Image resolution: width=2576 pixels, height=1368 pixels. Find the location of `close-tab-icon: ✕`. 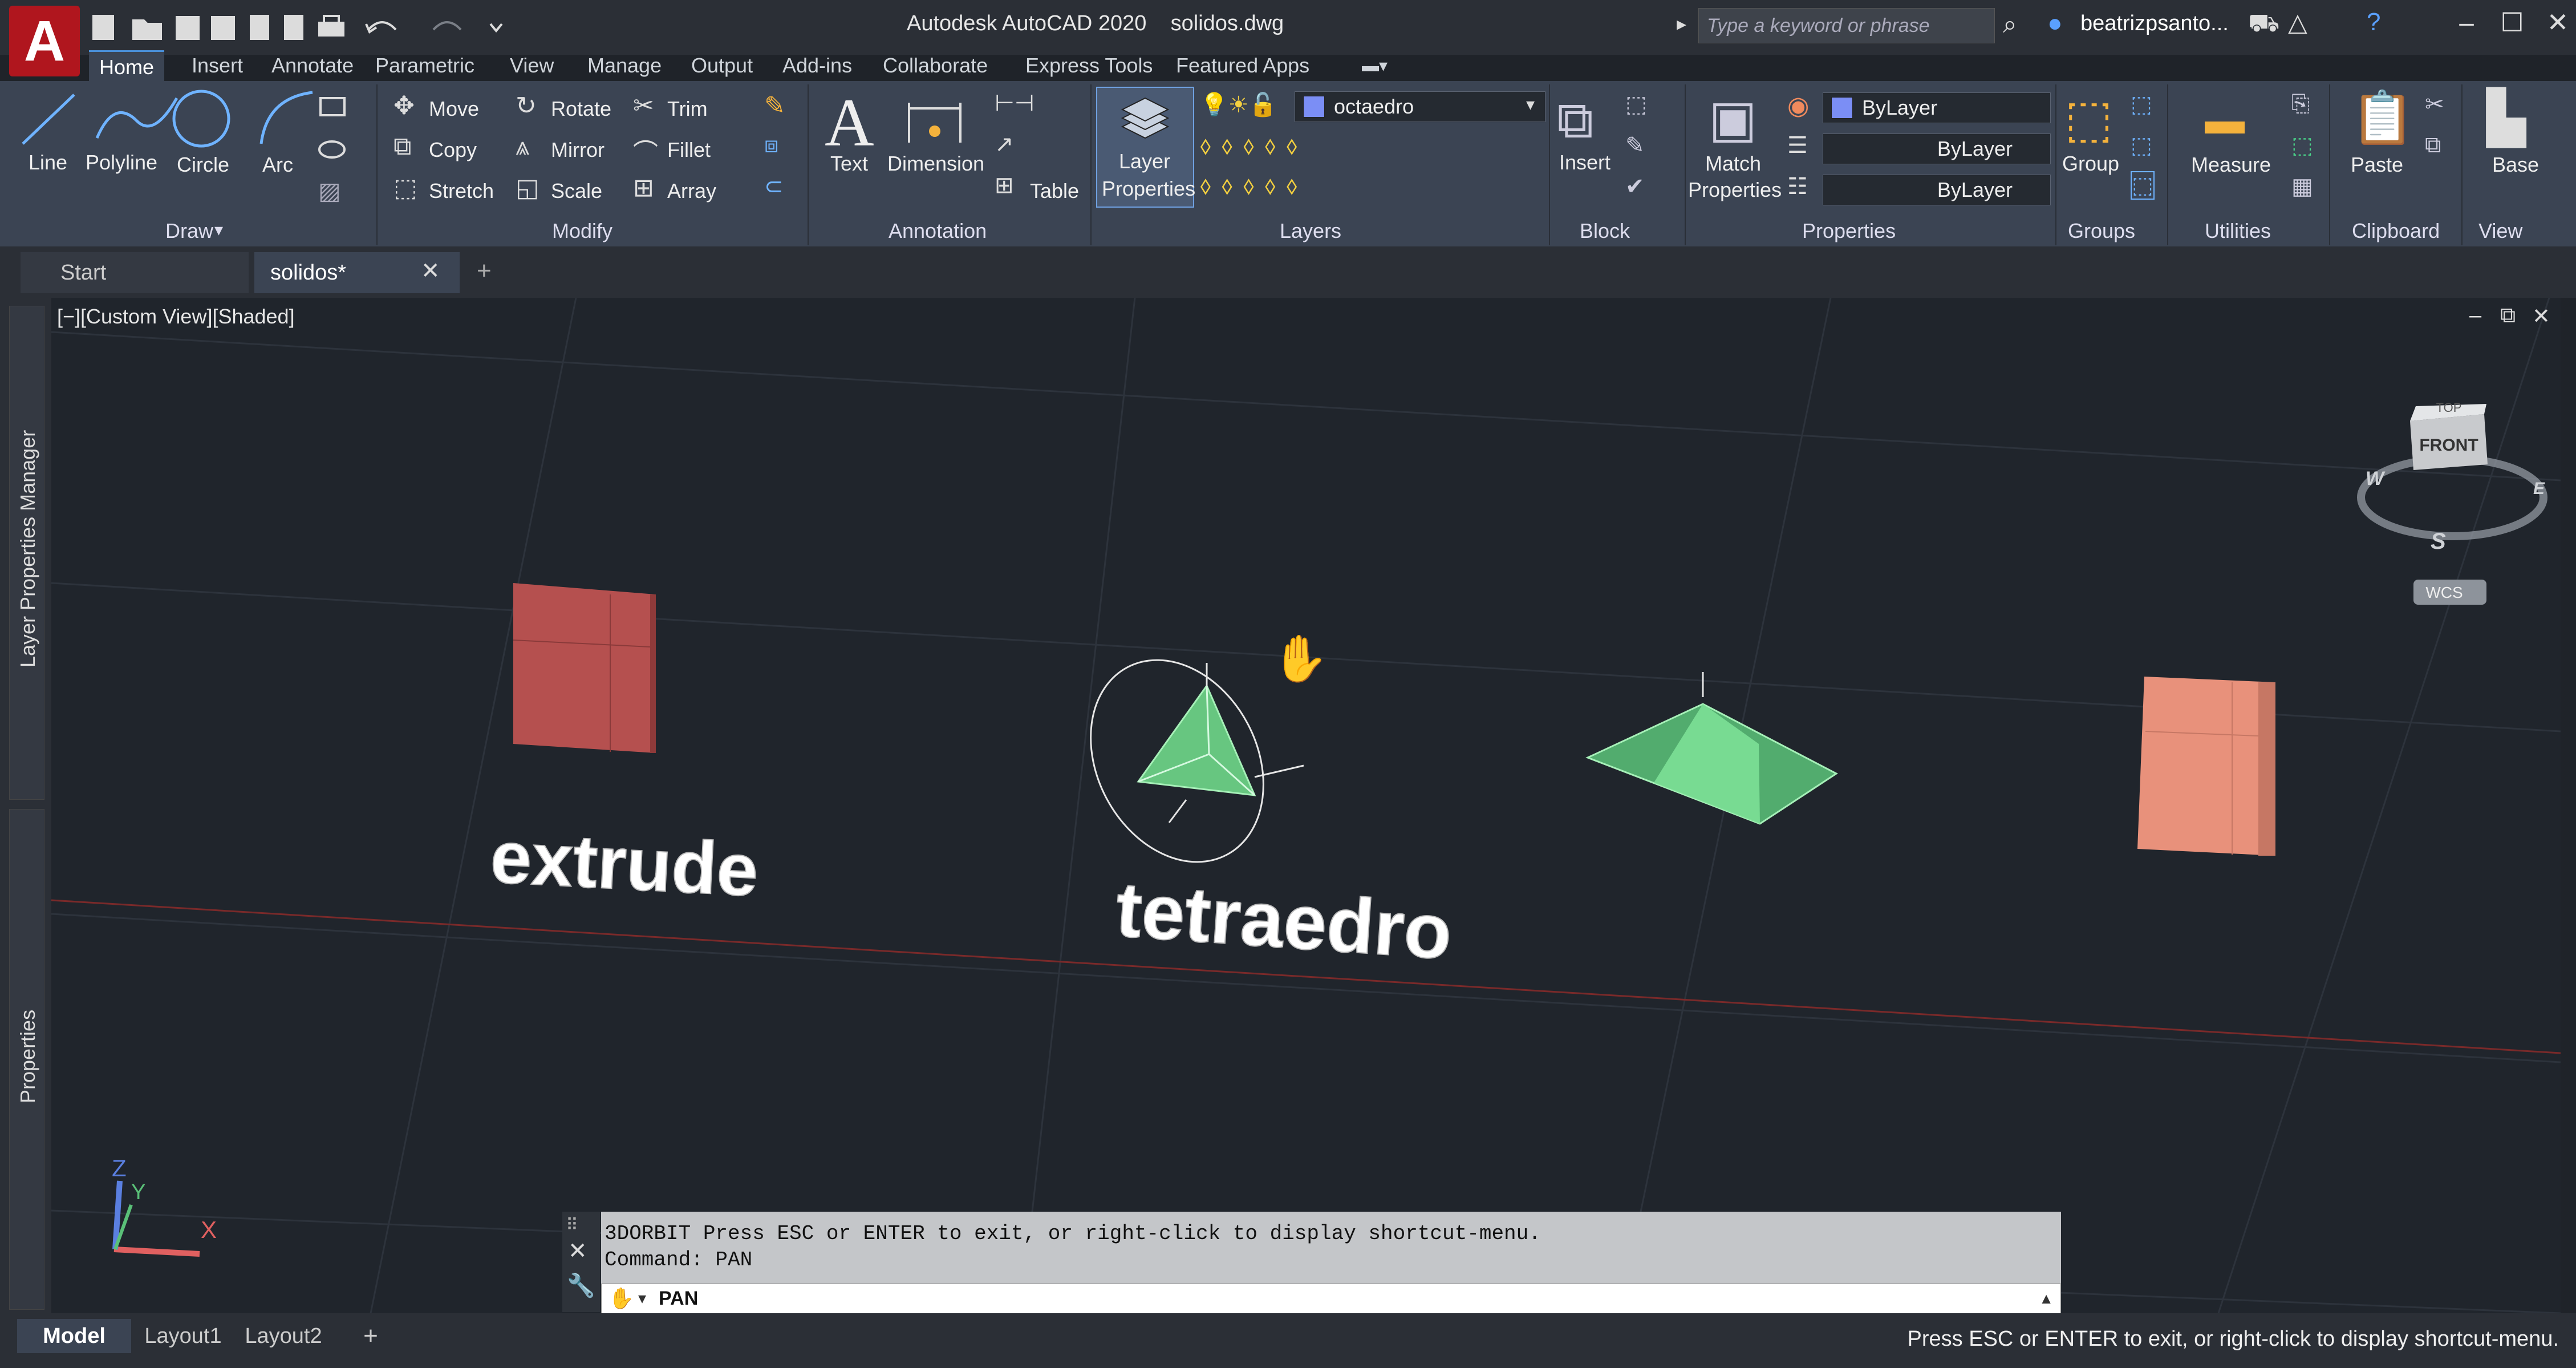

close-tab-icon: ✕ is located at coordinates (430, 271).